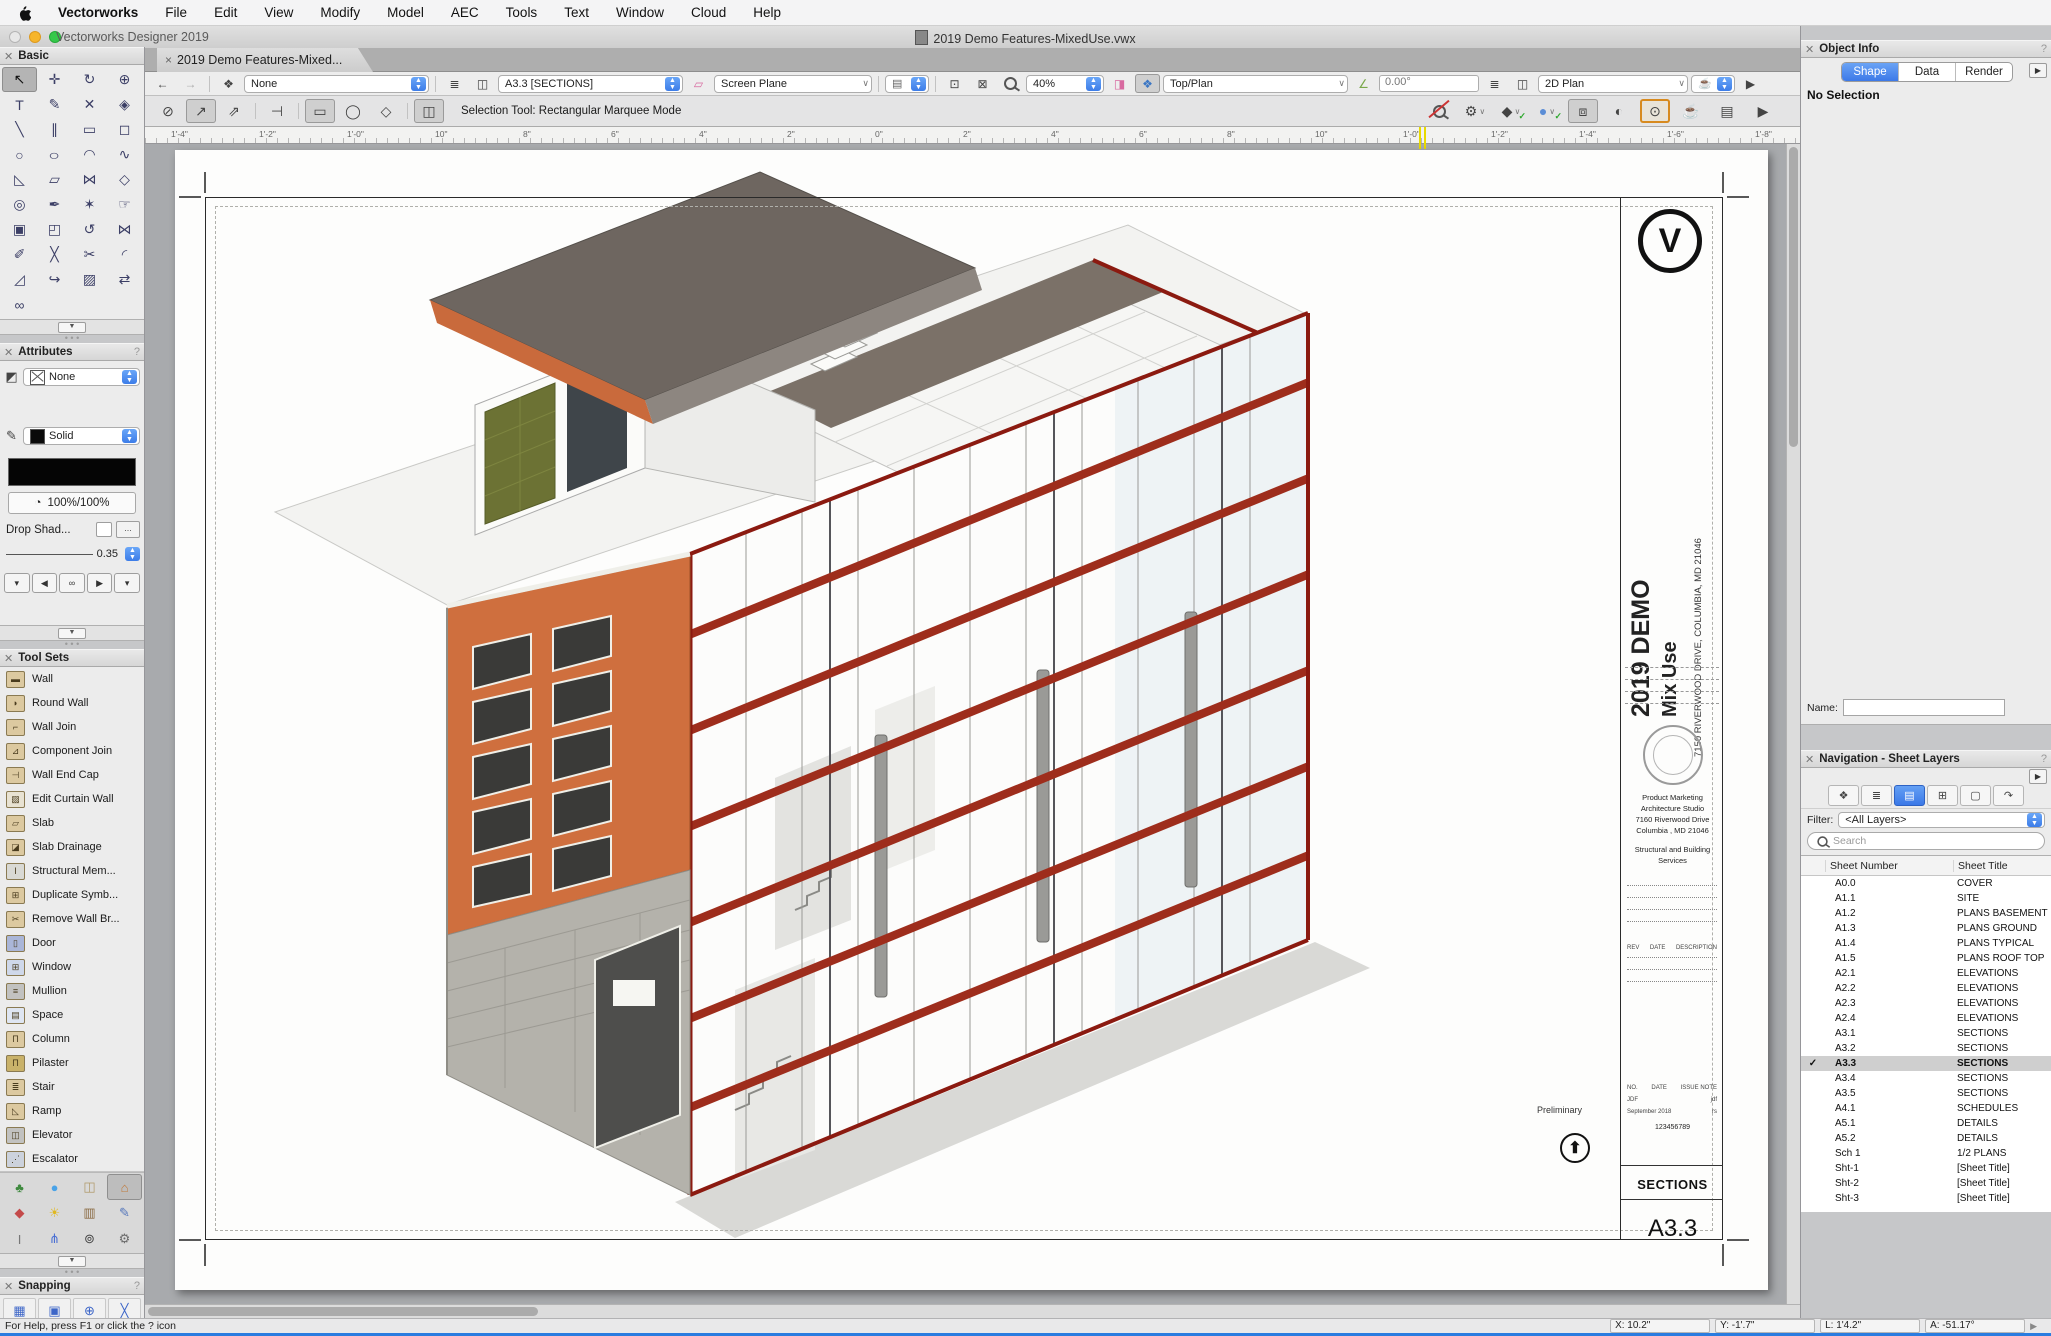 The height and width of the screenshot is (1336, 2051). I want to click on rotate-tool-icon: ↺, so click(89, 229).